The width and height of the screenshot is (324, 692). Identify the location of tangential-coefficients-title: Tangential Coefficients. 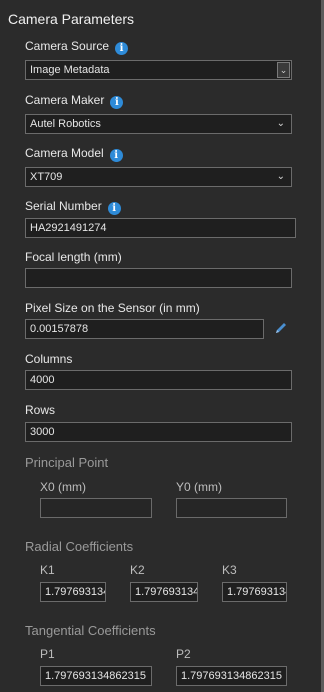
(90, 630).